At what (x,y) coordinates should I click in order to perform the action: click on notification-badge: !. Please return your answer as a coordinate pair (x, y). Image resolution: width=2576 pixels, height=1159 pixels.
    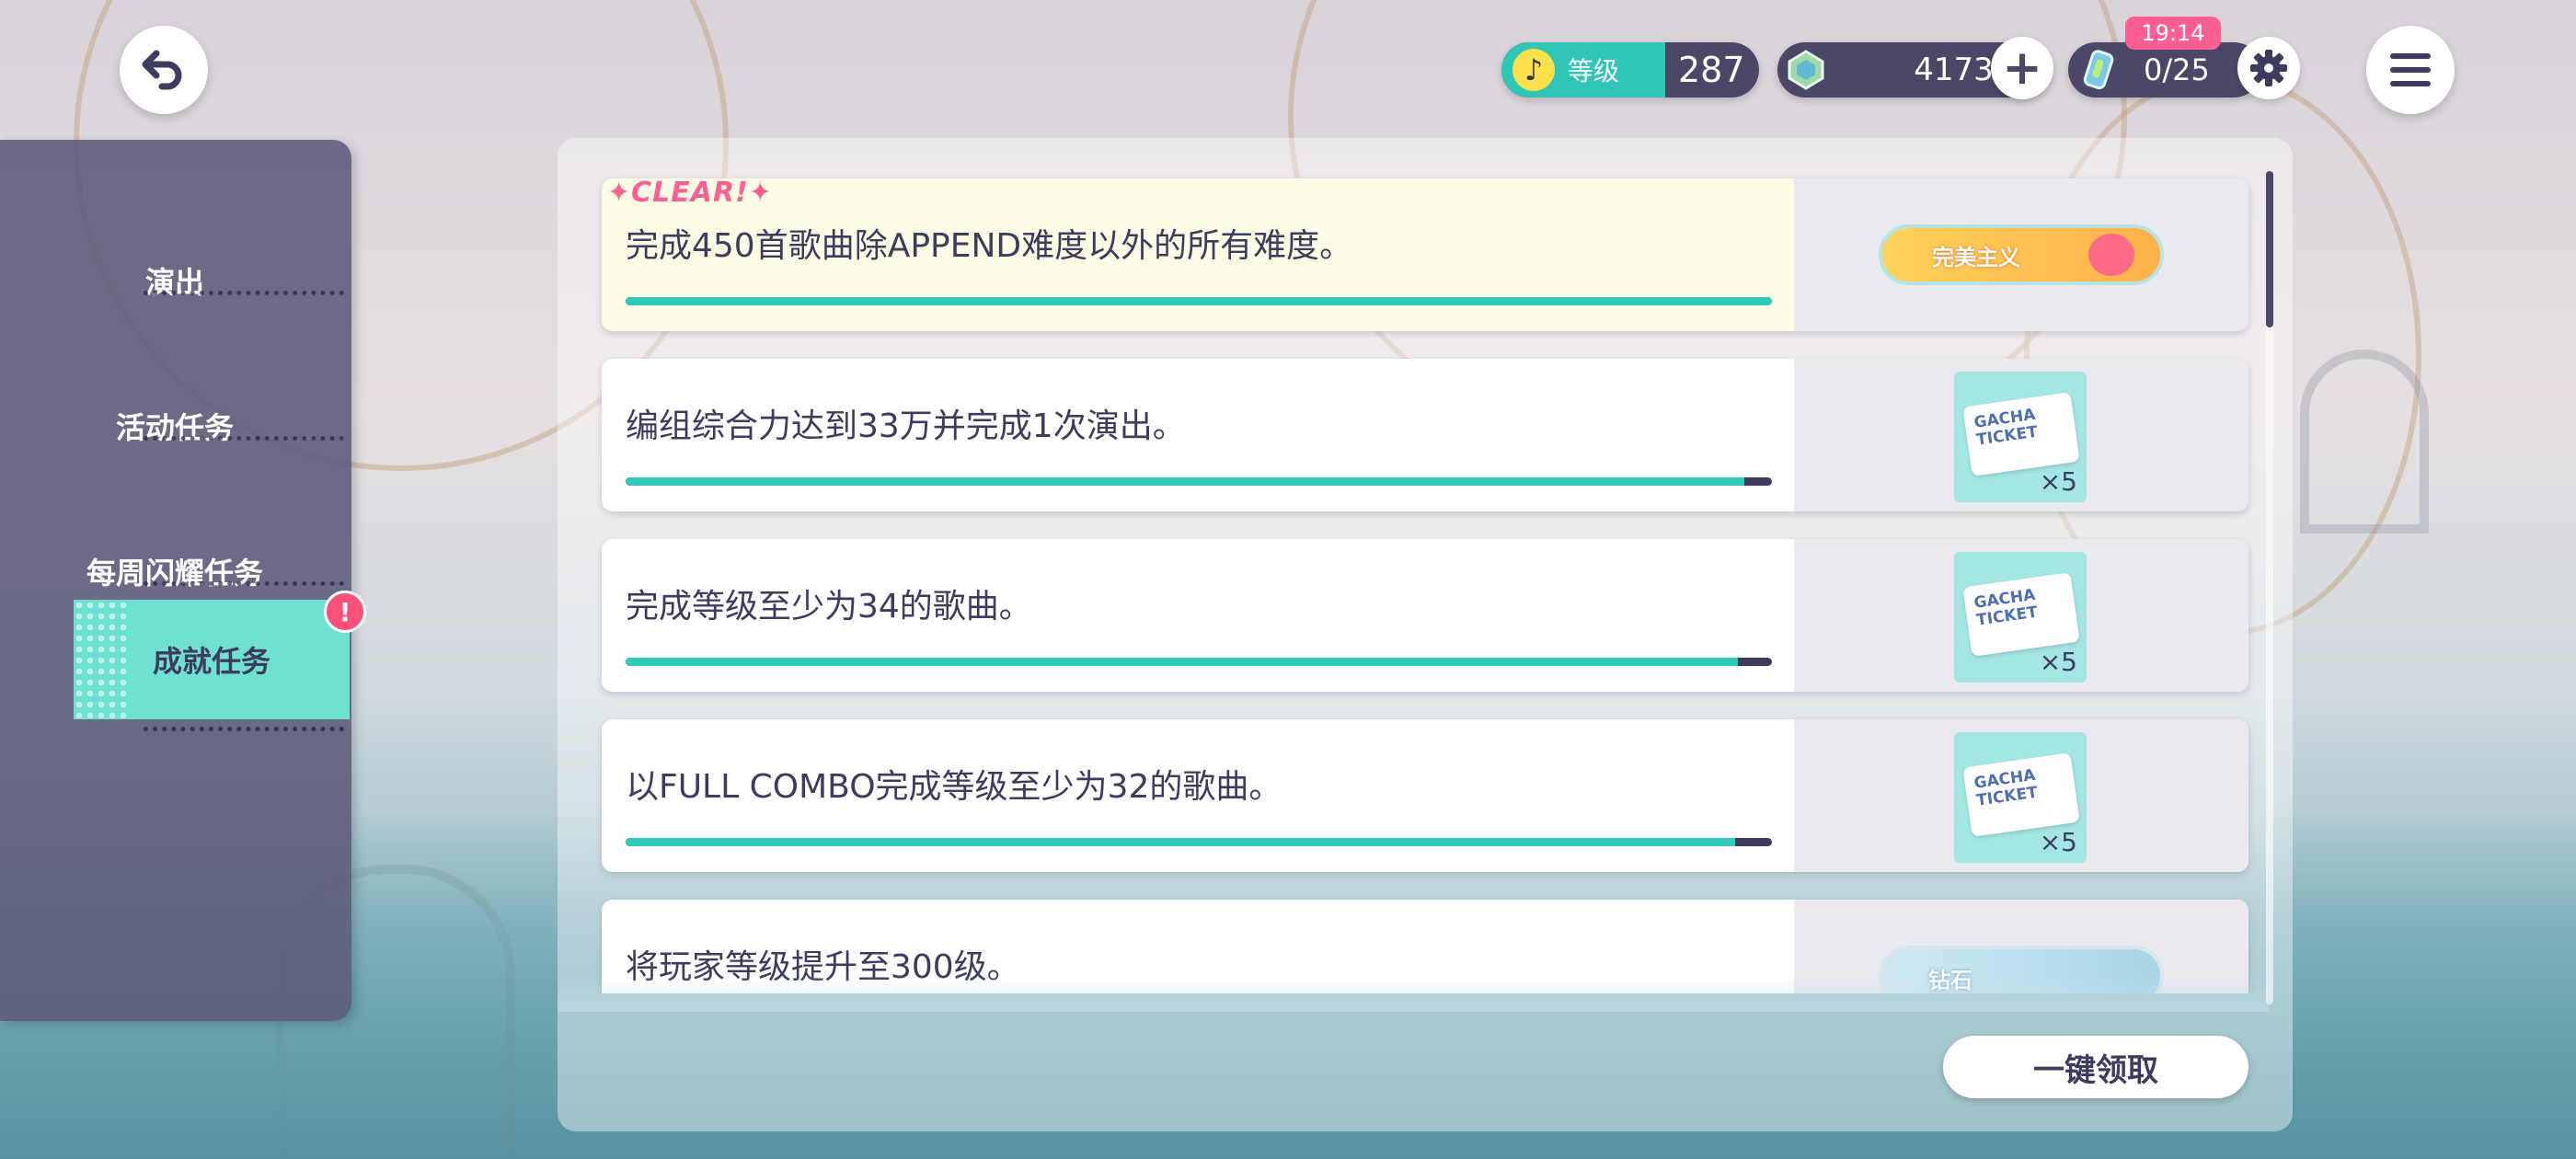
    Looking at the image, I should click on (345, 612).